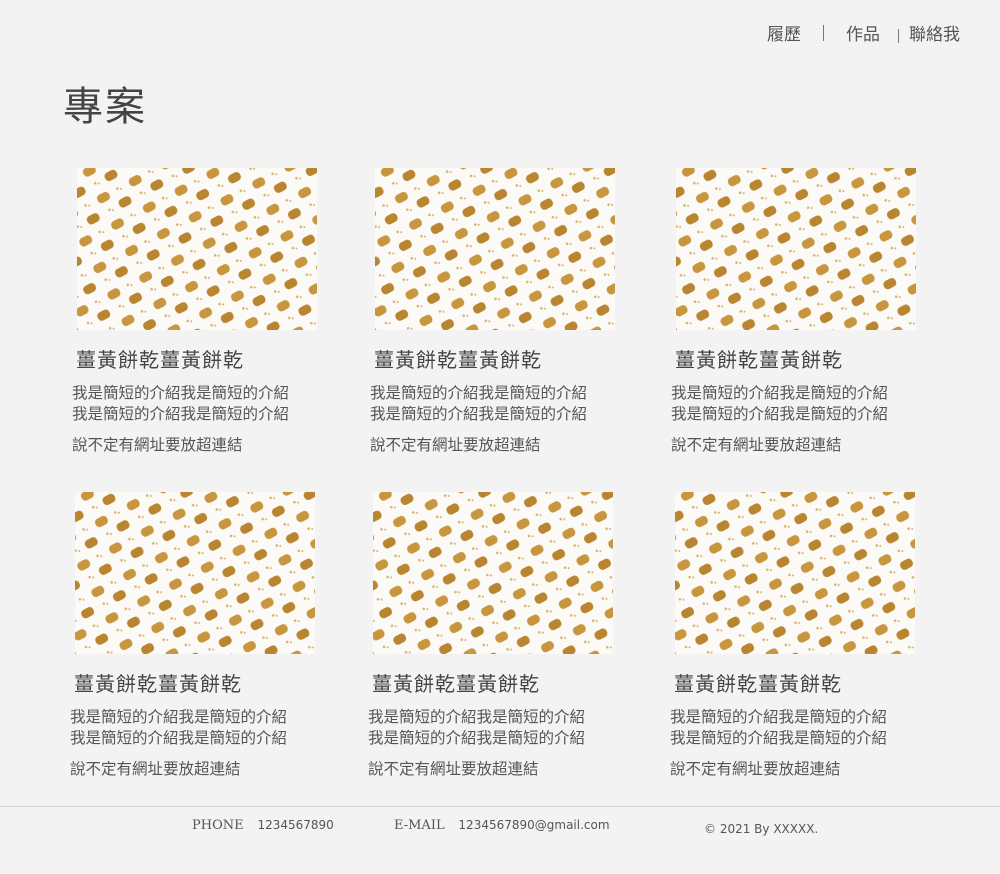 This screenshot has height=874, width=1000. What do you see at coordinates (533, 825) in the screenshot?
I see `email-address: 1234567890@gmail.com` at bounding box center [533, 825].